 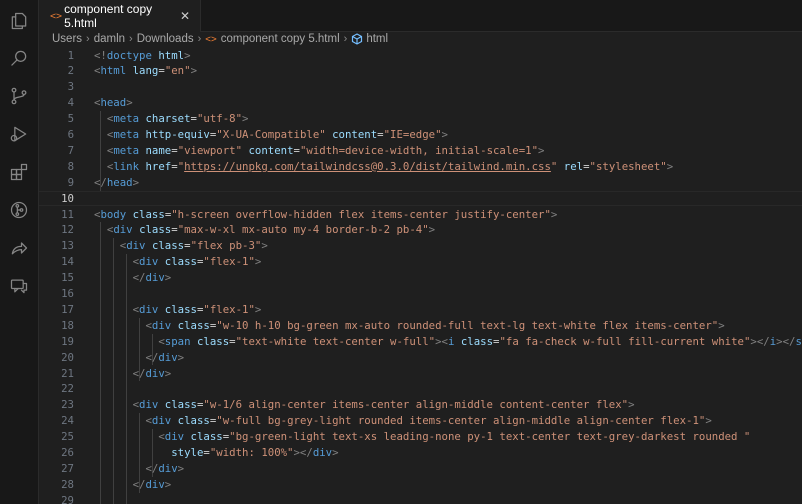 I want to click on code-token: "width: 100%", so click(x=251, y=452).